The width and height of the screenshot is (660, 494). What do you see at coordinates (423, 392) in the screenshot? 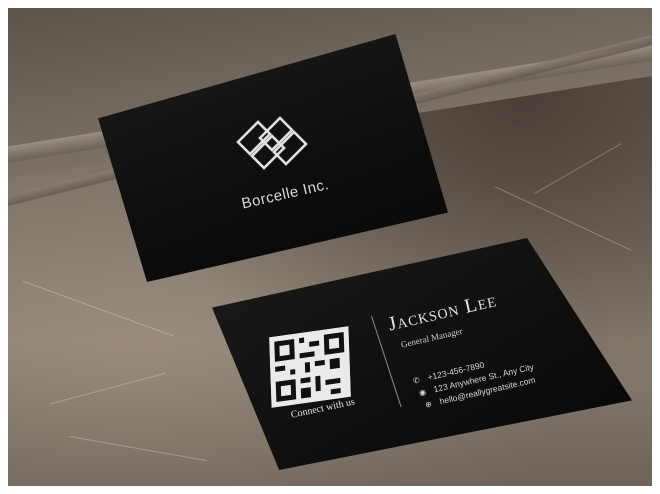
I see `location-icon: ◉` at bounding box center [423, 392].